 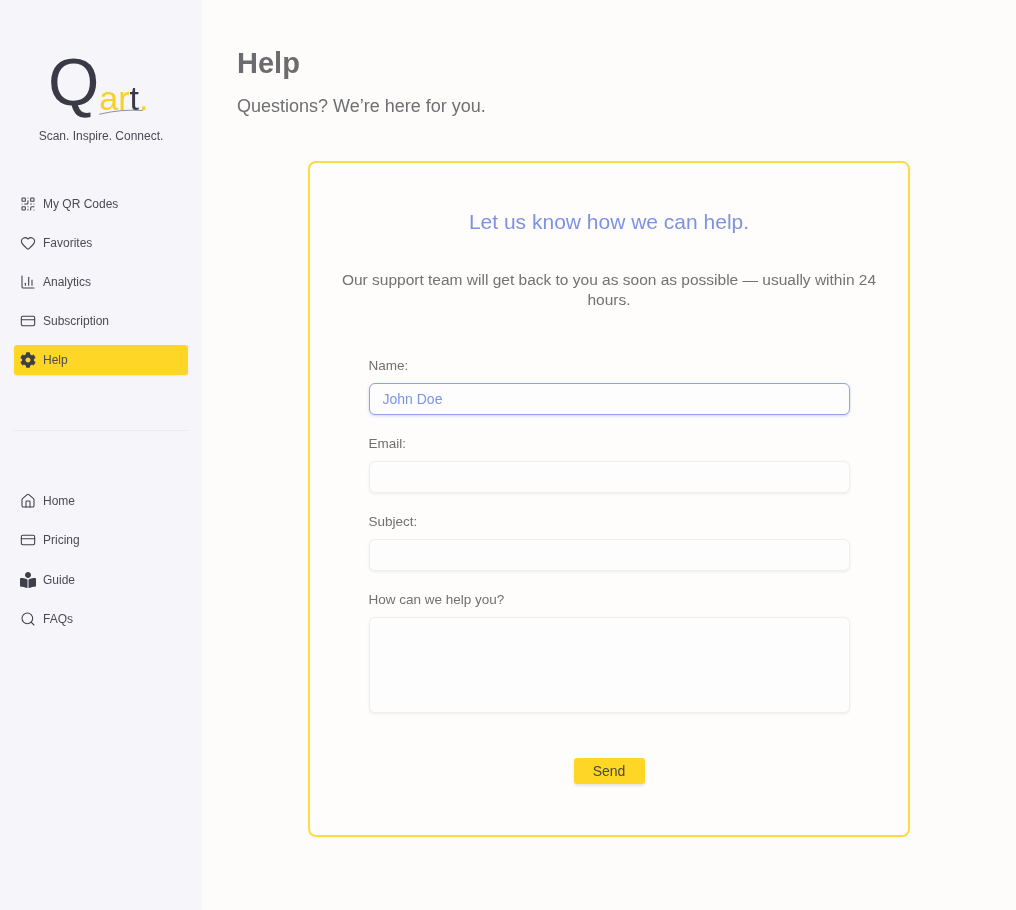 What do you see at coordinates (101, 136) in the screenshot?
I see `tagline: Scan. Inspire. Connect.` at bounding box center [101, 136].